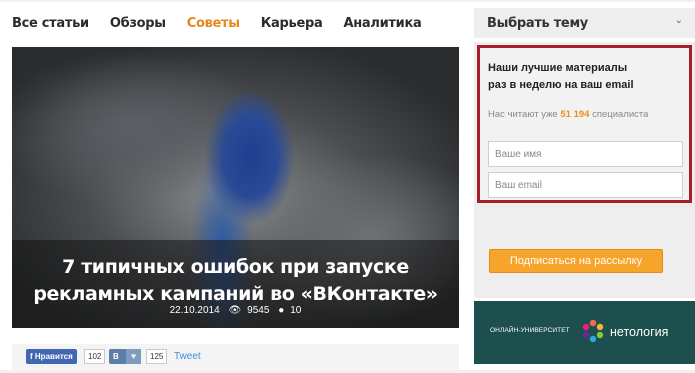 This screenshot has height=373, width=695. What do you see at coordinates (116, 356) in the screenshot?
I see `vk-label: В` at bounding box center [116, 356].